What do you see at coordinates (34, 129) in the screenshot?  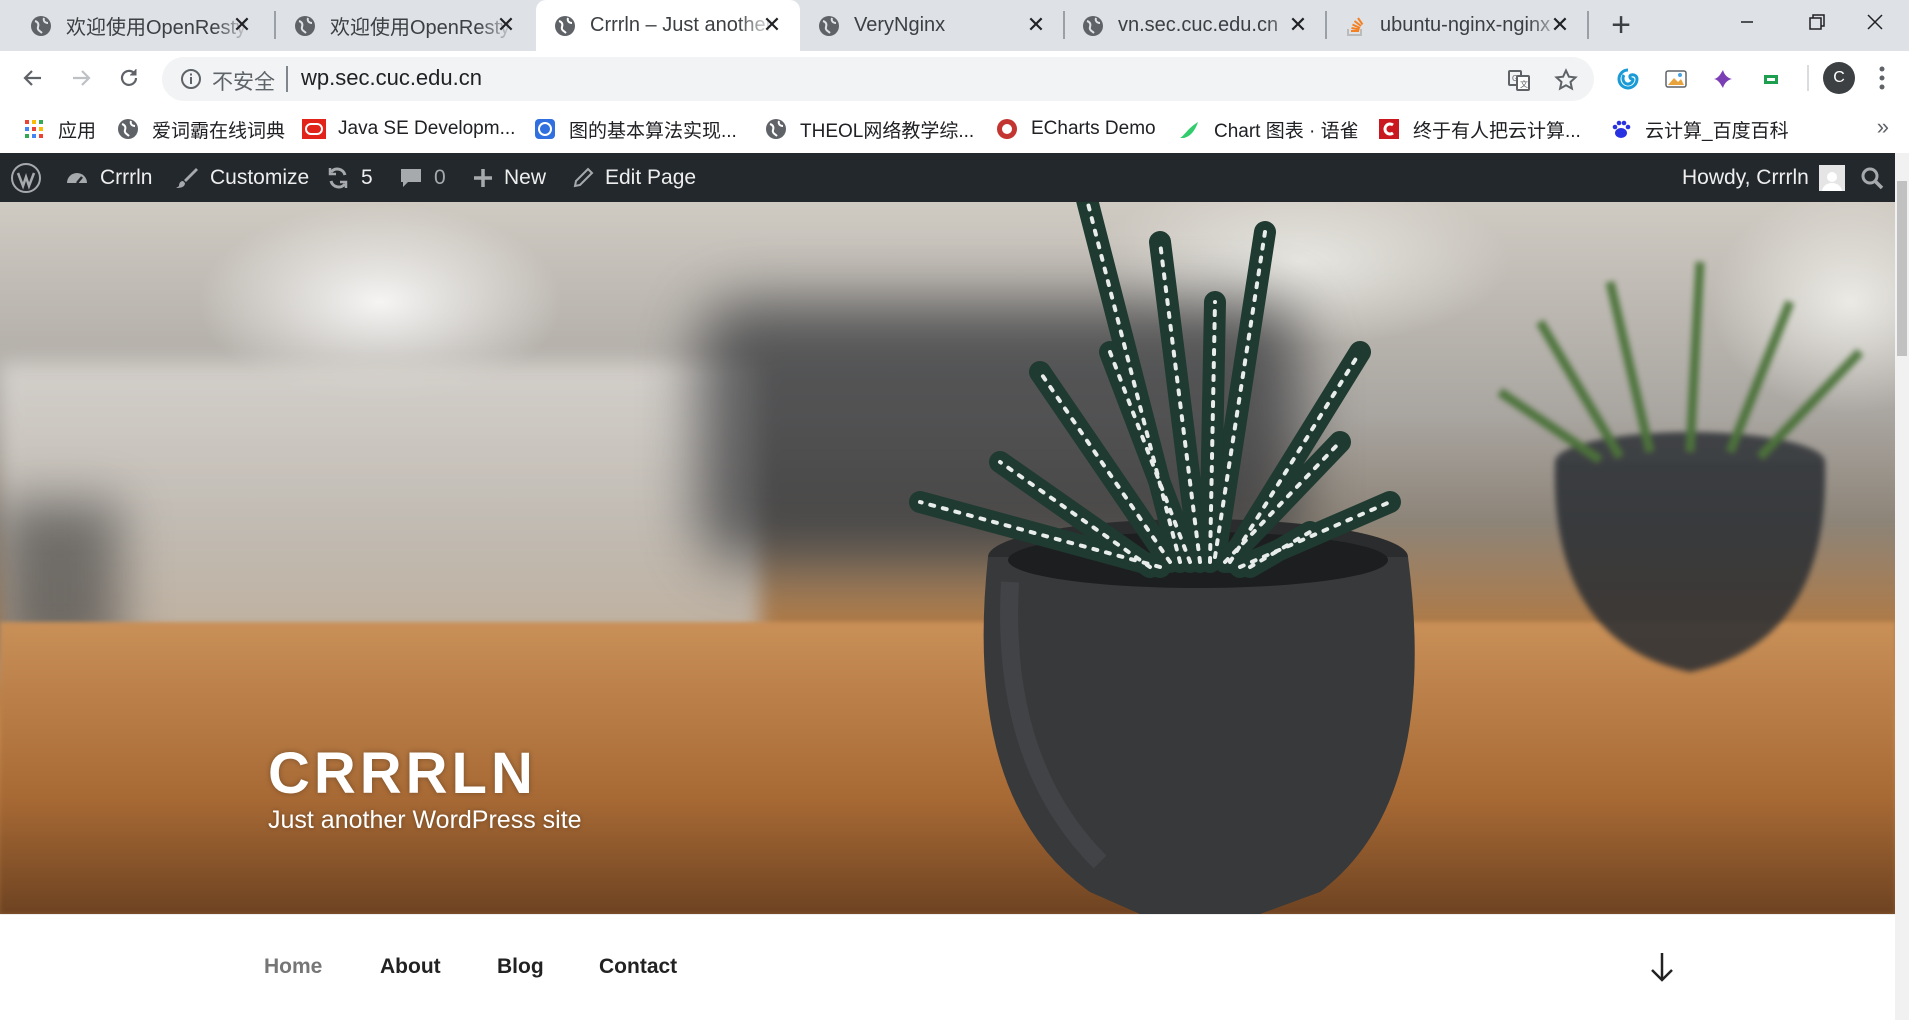 I see `apps-grid-icon` at bounding box center [34, 129].